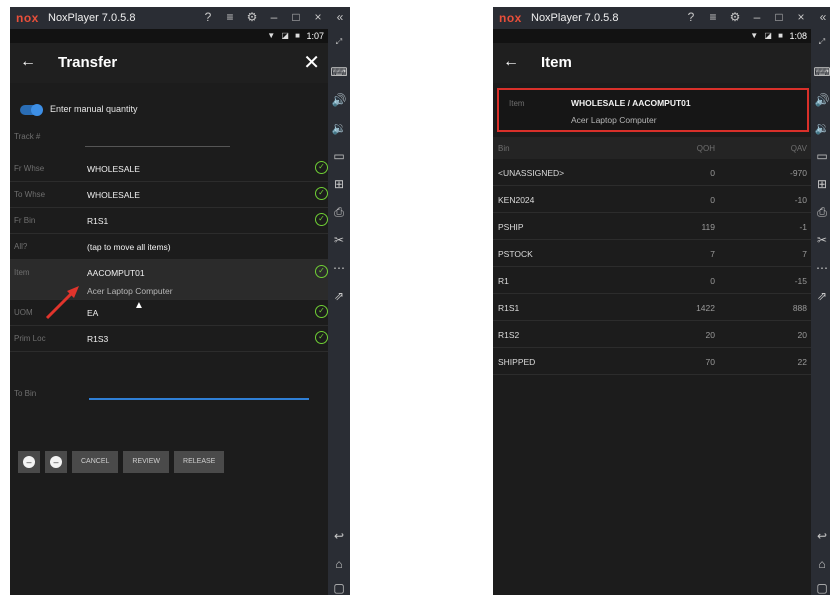 The width and height of the screenshot is (830, 595). What do you see at coordinates (517, 103) in the screenshot?
I see `item-label: Item` at bounding box center [517, 103].